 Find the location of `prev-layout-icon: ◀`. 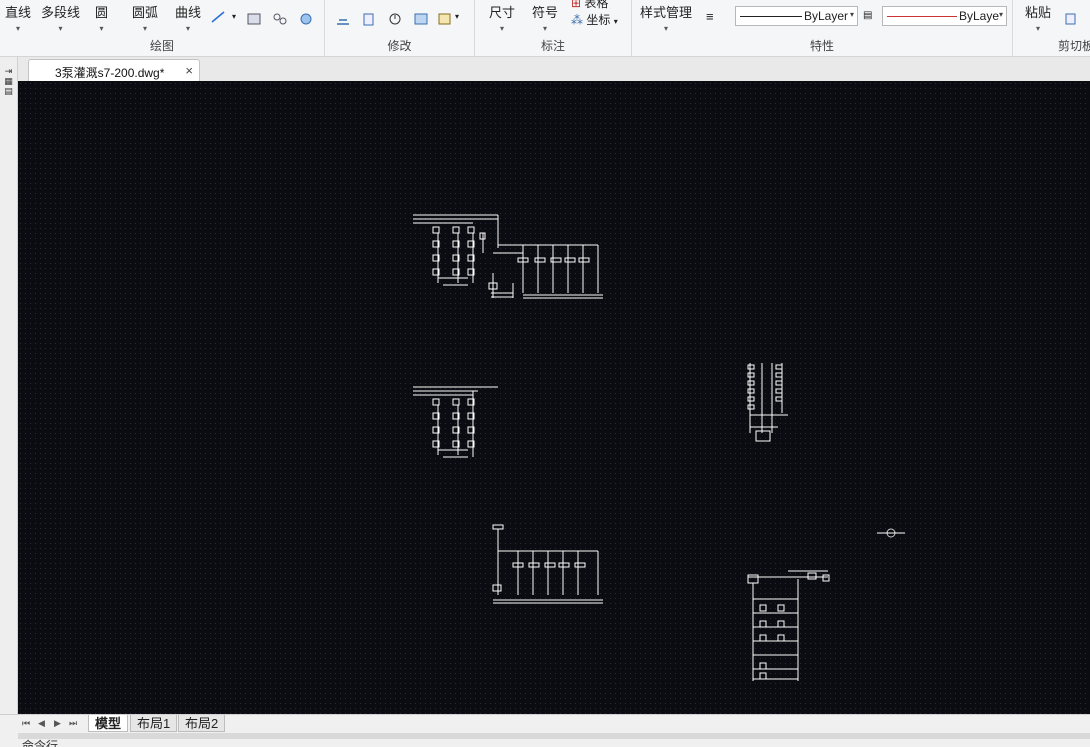

prev-layout-icon: ◀ is located at coordinates (41, 723).